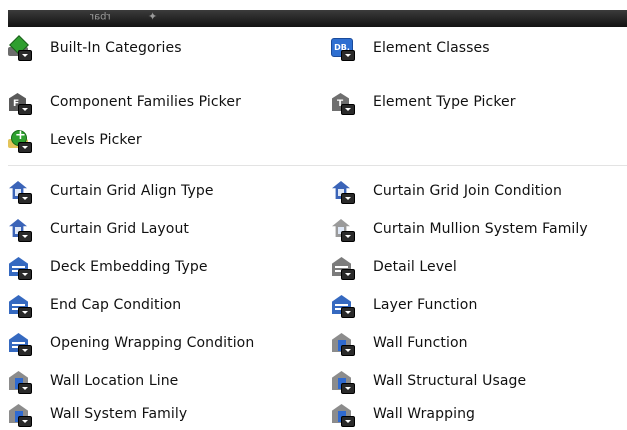 The image size is (627, 430). What do you see at coordinates (450, 381) in the screenshot?
I see `item-label: Wall Structural Usage` at bounding box center [450, 381].